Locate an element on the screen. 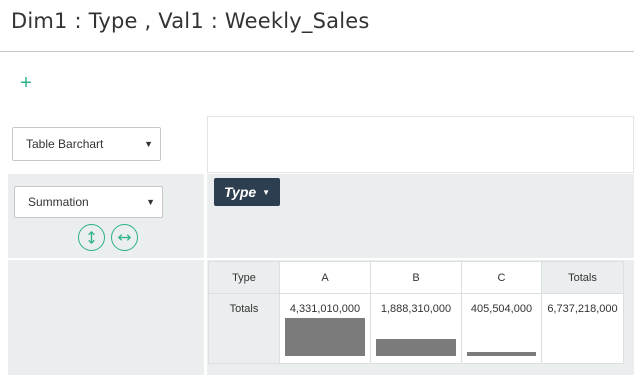 The height and width of the screenshot is (375, 634). table-header-row: Type A B C Totals is located at coordinates (416, 277).